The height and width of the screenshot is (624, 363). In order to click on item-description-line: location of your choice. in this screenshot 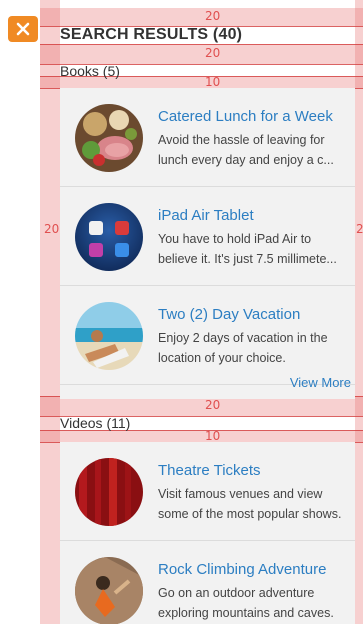, I will do `click(222, 358)`.